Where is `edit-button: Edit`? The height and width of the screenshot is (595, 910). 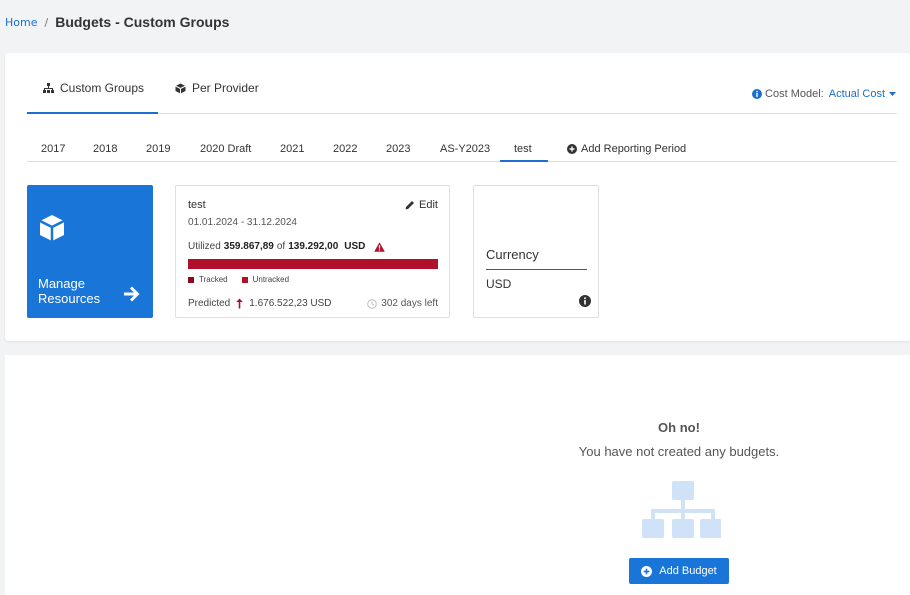 edit-button: Edit is located at coordinates (421, 205).